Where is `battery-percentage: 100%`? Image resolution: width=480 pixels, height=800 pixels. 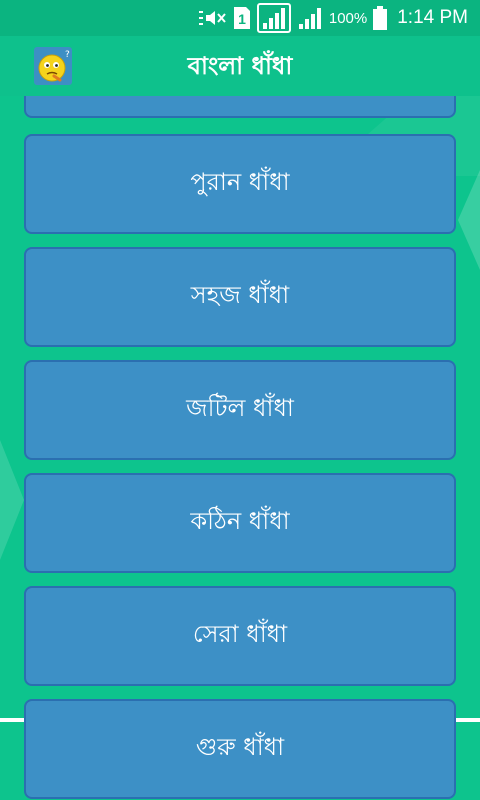 battery-percentage: 100% is located at coordinates (348, 18).